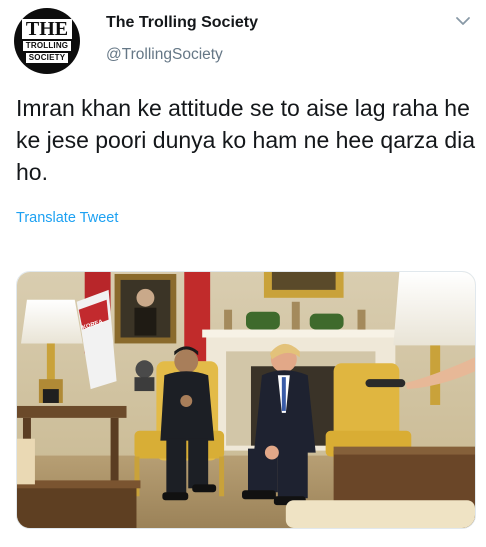 This screenshot has height=547, width=486. I want to click on display-name: The Trolling Society, so click(182, 23).